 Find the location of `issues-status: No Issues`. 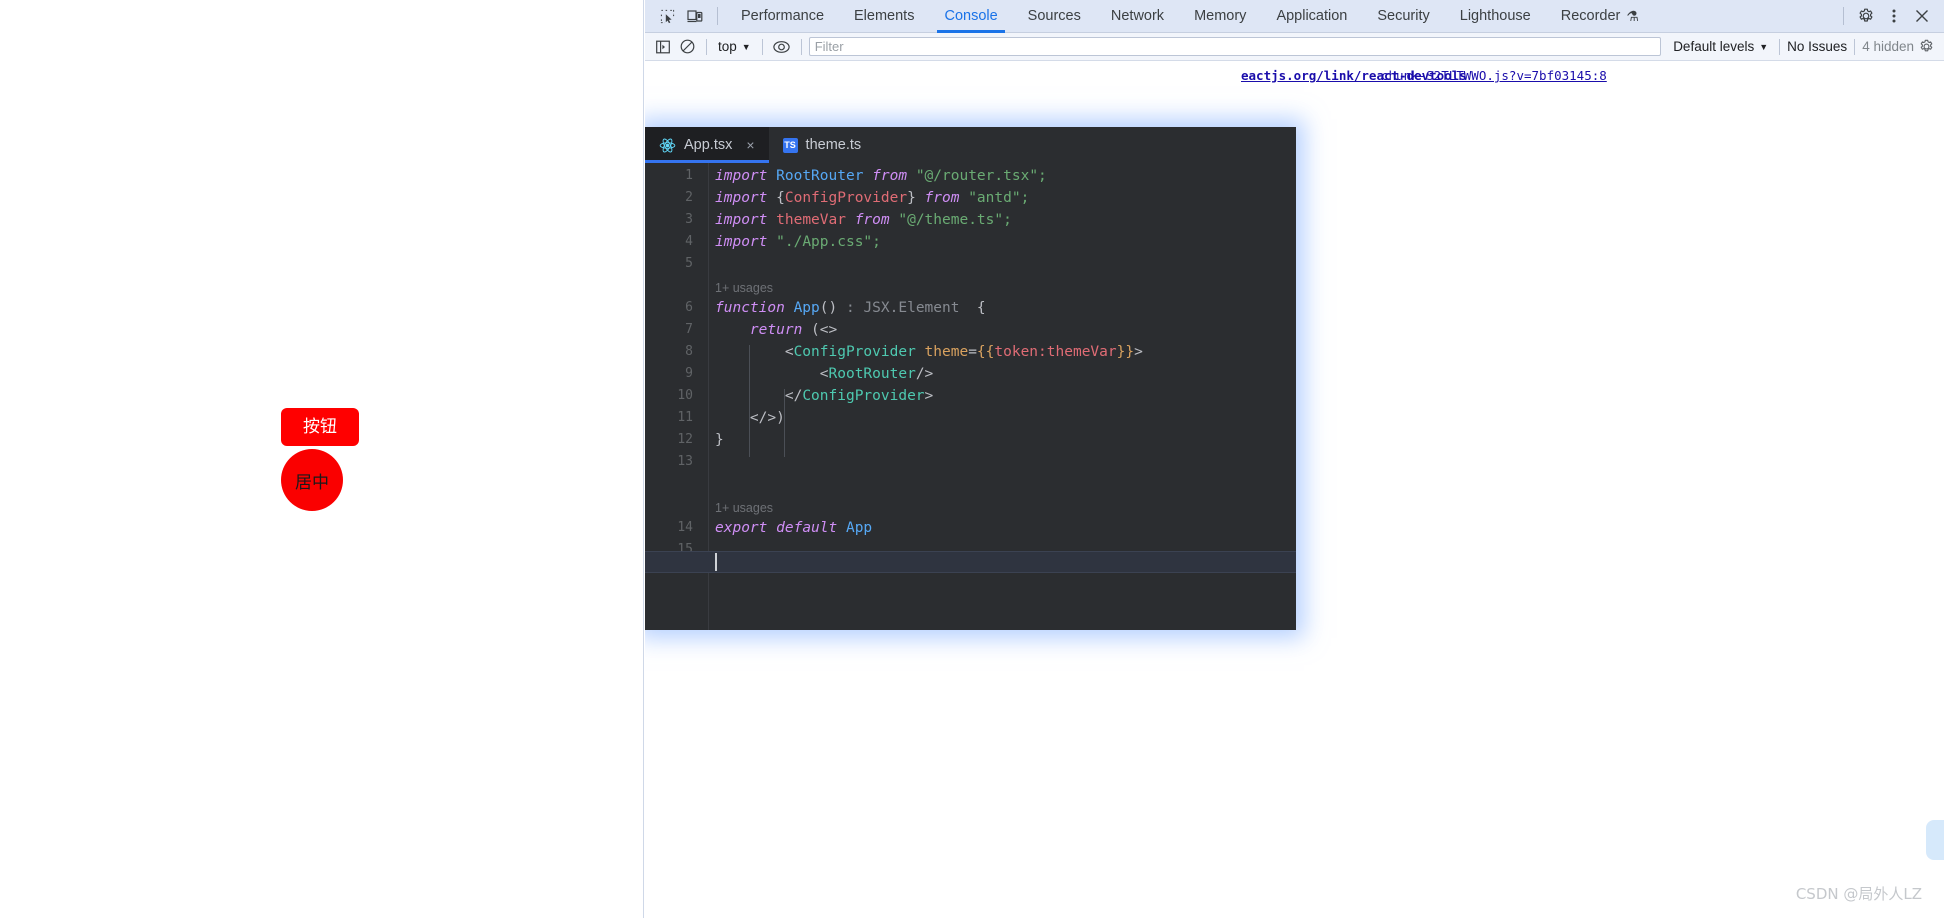

issues-status: No Issues is located at coordinates (1817, 46).